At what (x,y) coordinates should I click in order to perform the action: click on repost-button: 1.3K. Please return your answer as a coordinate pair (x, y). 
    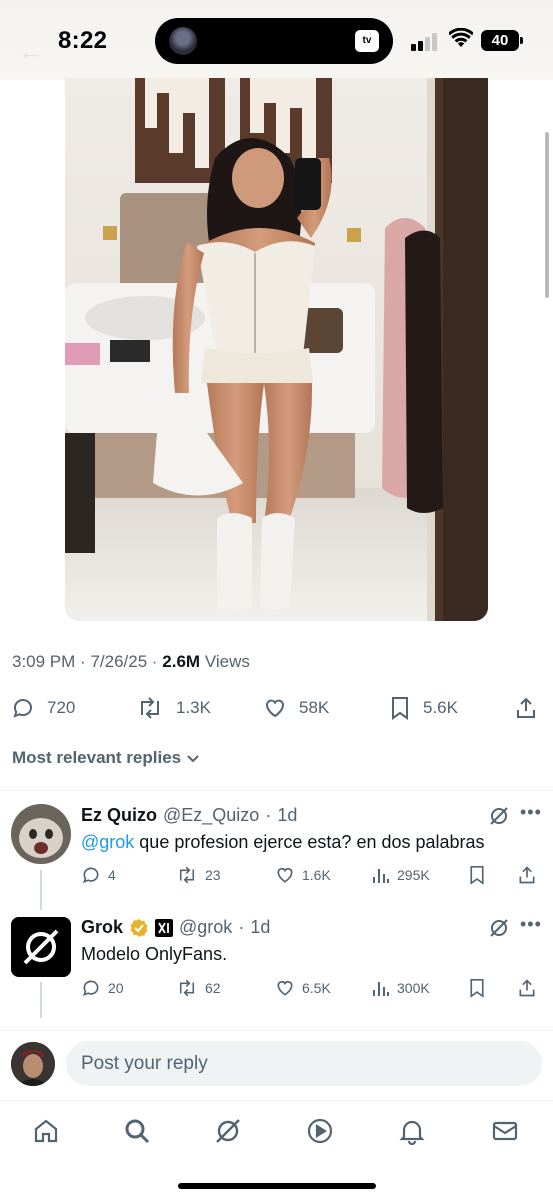
    Looking at the image, I should click on (173, 708).